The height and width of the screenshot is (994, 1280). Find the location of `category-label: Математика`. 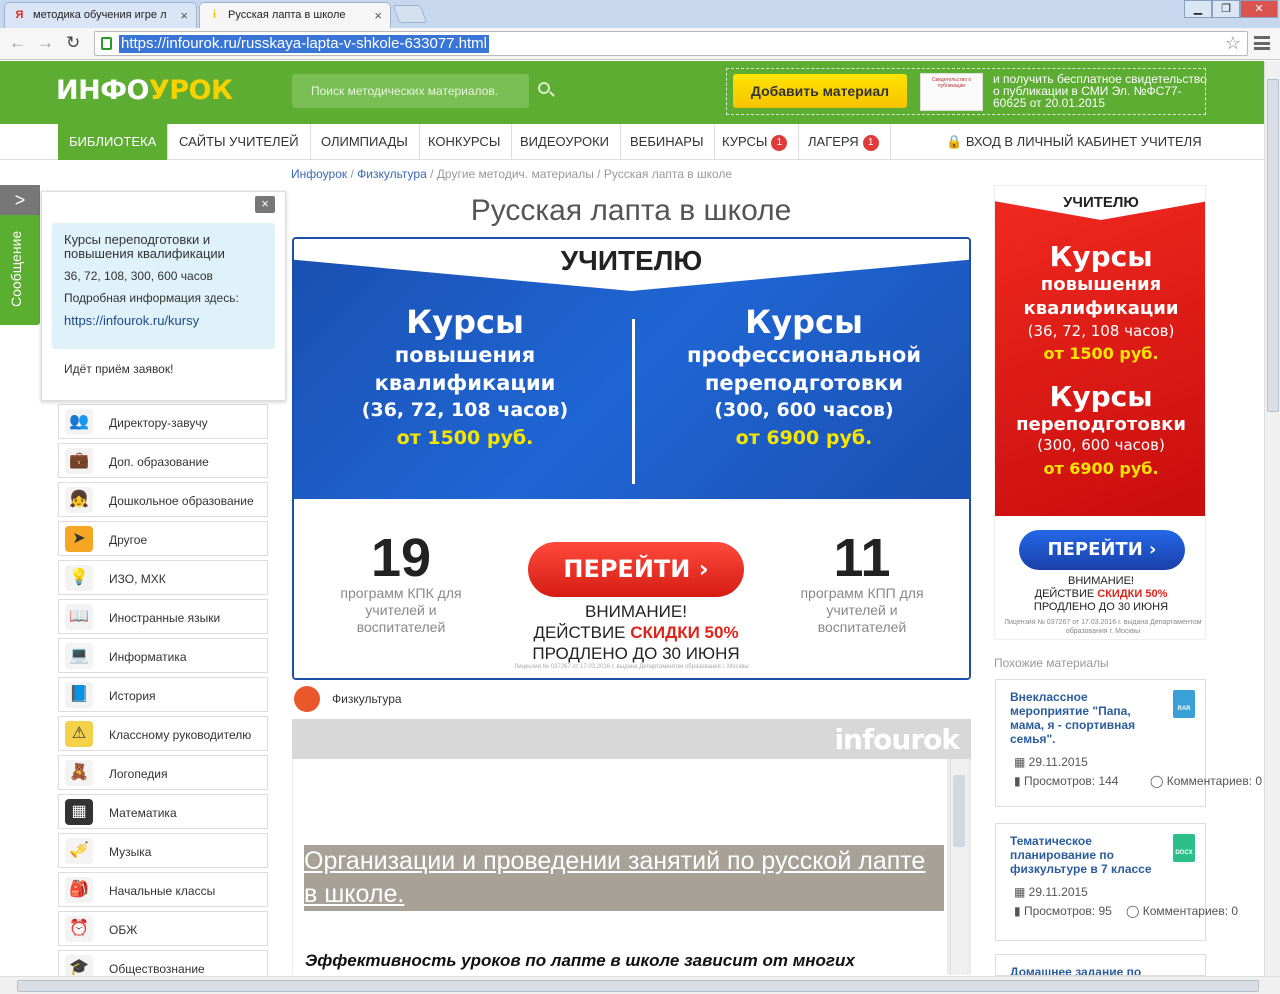

category-label: Математика is located at coordinates (143, 813).